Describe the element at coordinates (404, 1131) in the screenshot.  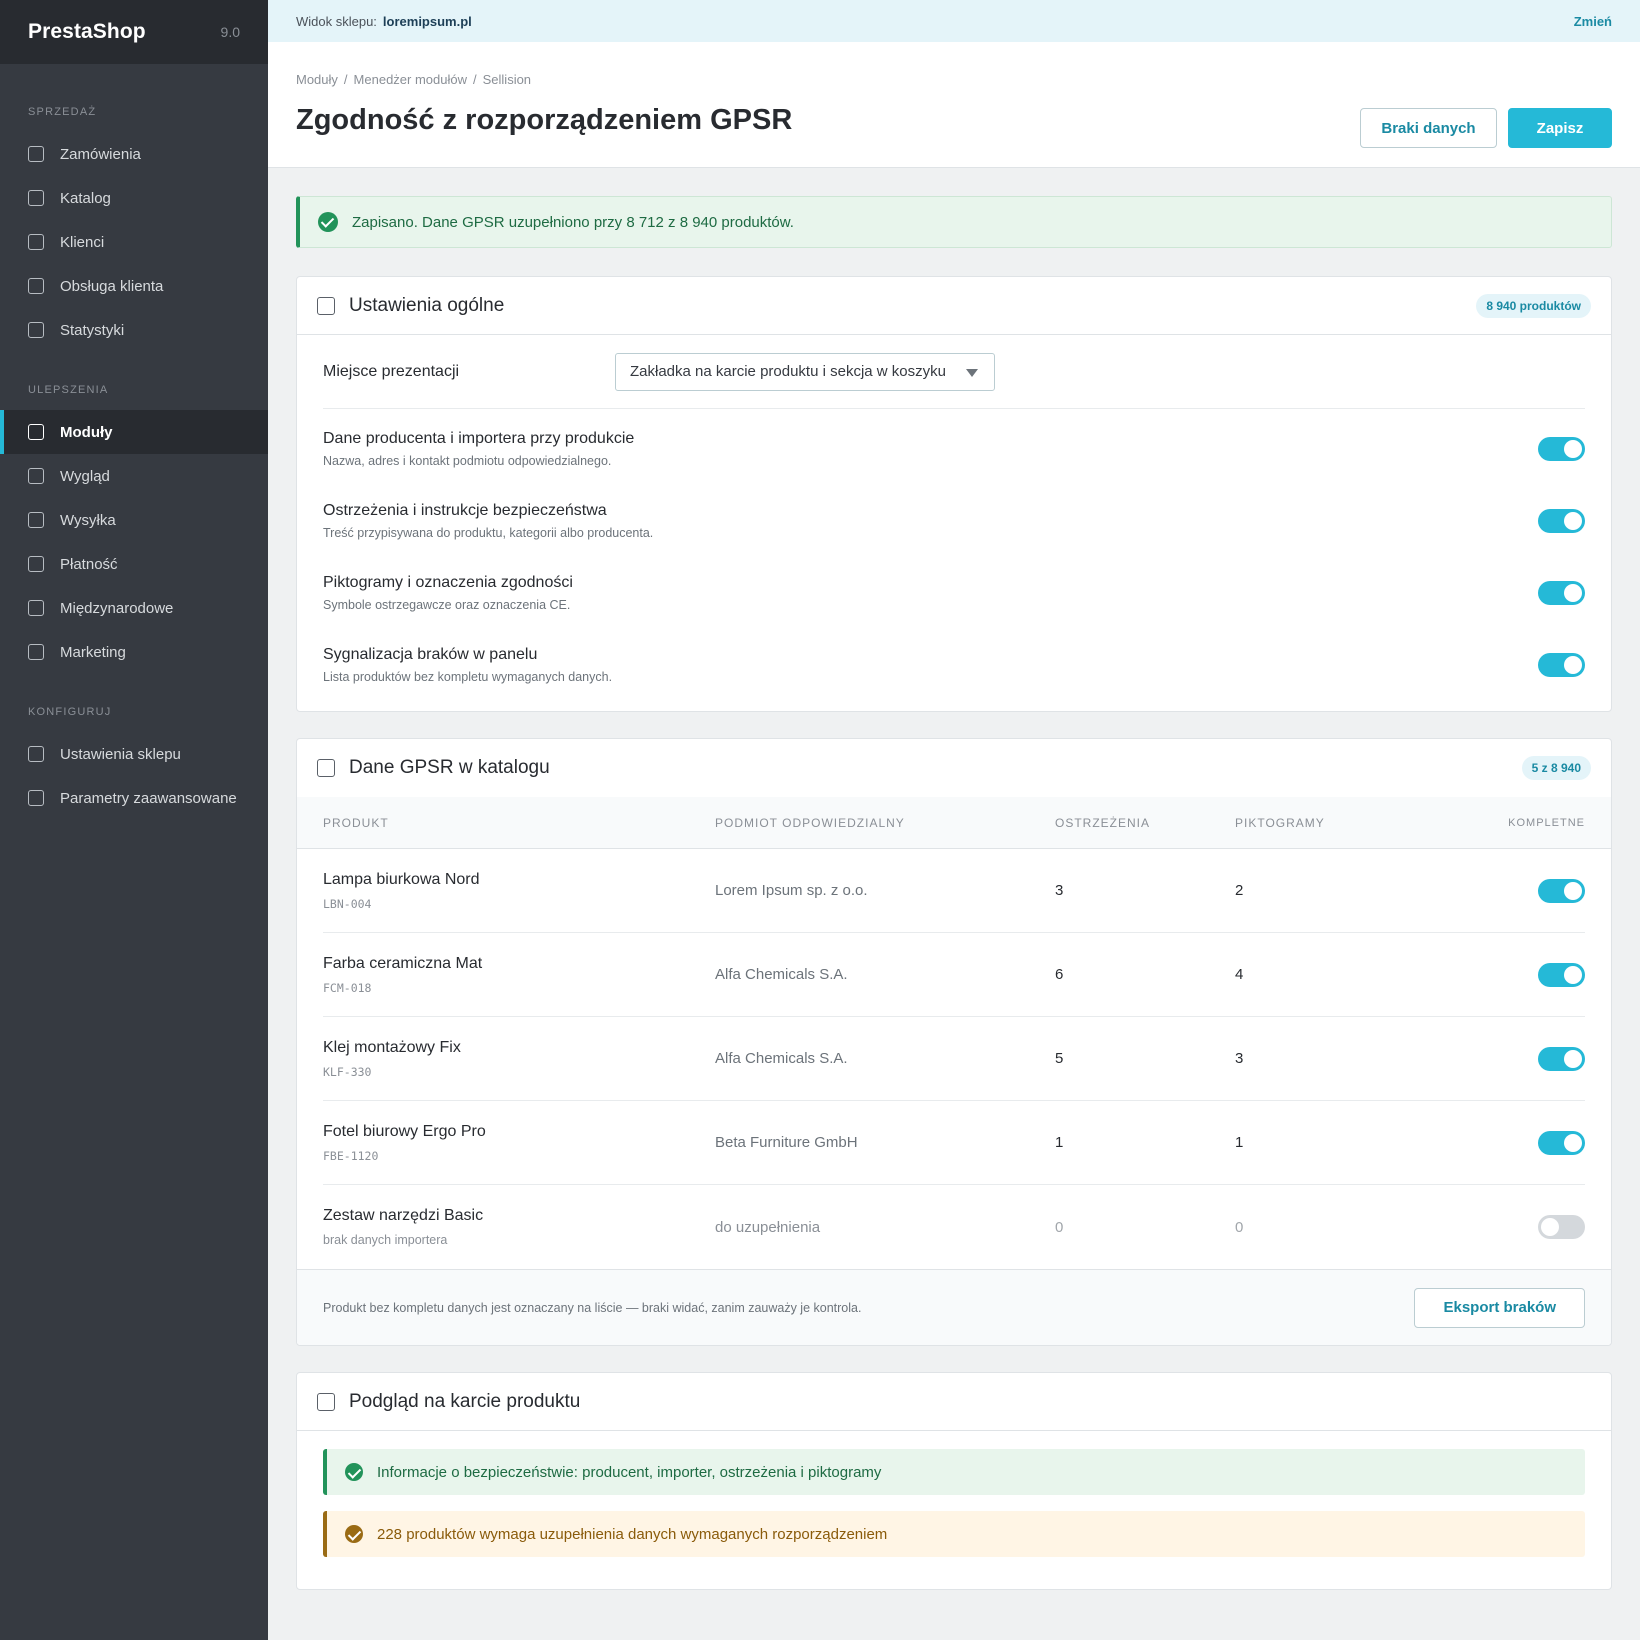
I see `product-name: Fotel biurowy Ergo Pro` at that location.